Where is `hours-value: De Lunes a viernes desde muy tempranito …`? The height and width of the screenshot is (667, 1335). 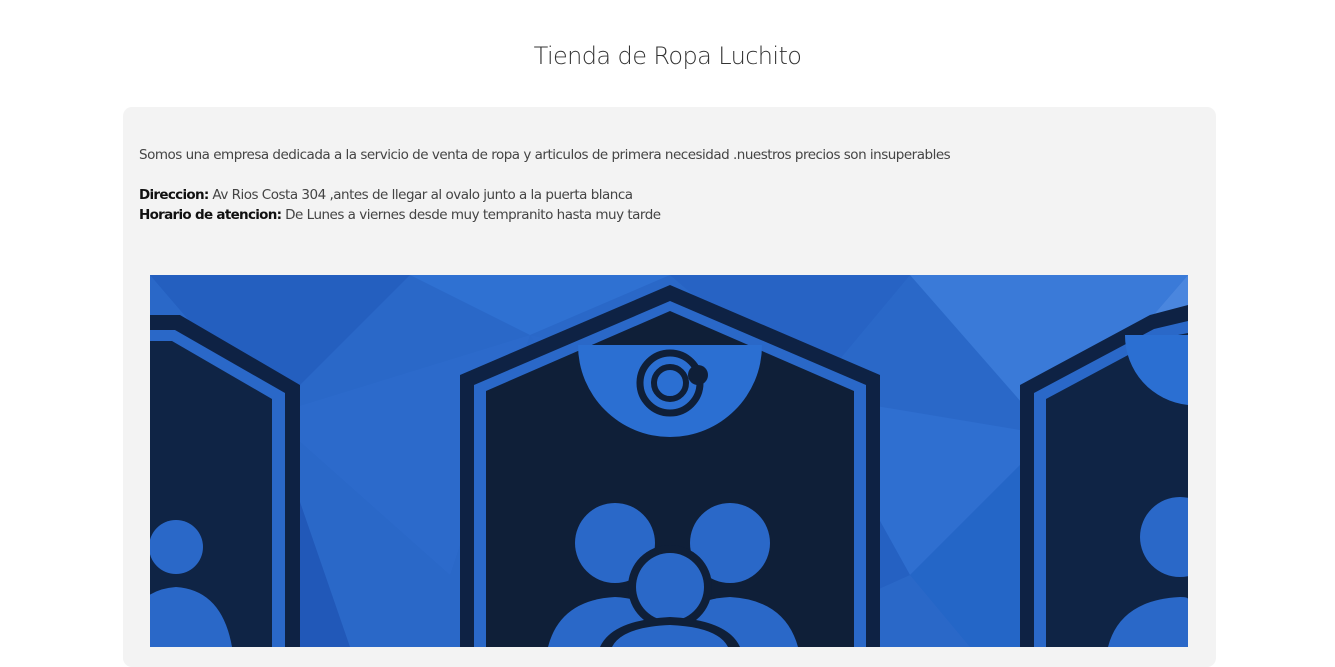 hours-value: De Lunes a viernes desde muy tempranito … is located at coordinates (471, 215).